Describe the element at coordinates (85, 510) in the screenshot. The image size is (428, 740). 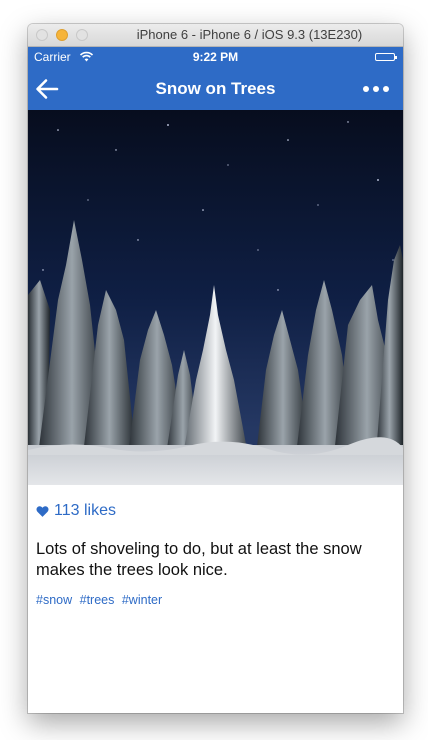
I see `likes-count: 113 likes` at that location.